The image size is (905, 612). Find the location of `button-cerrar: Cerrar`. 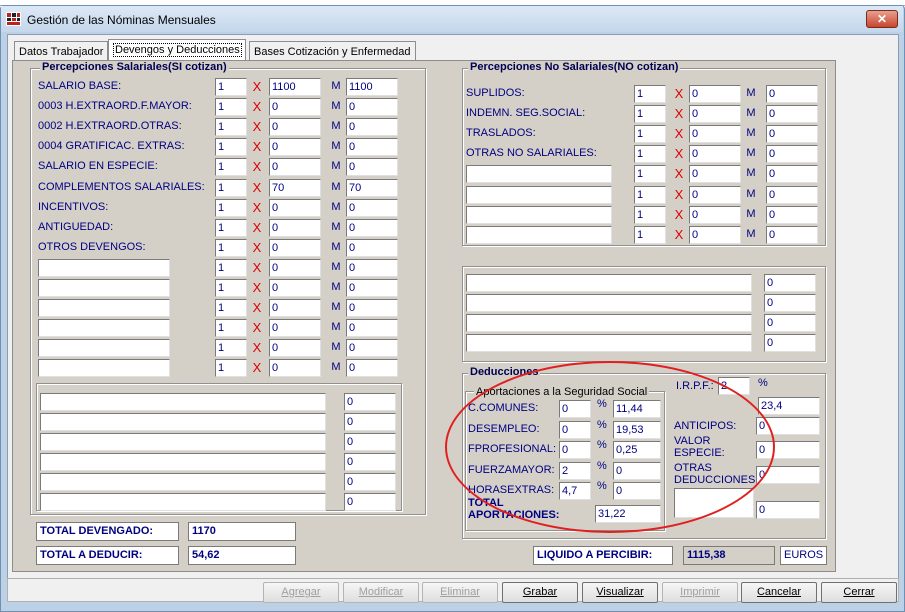

button-cerrar: Cerrar is located at coordinates (859, 592).